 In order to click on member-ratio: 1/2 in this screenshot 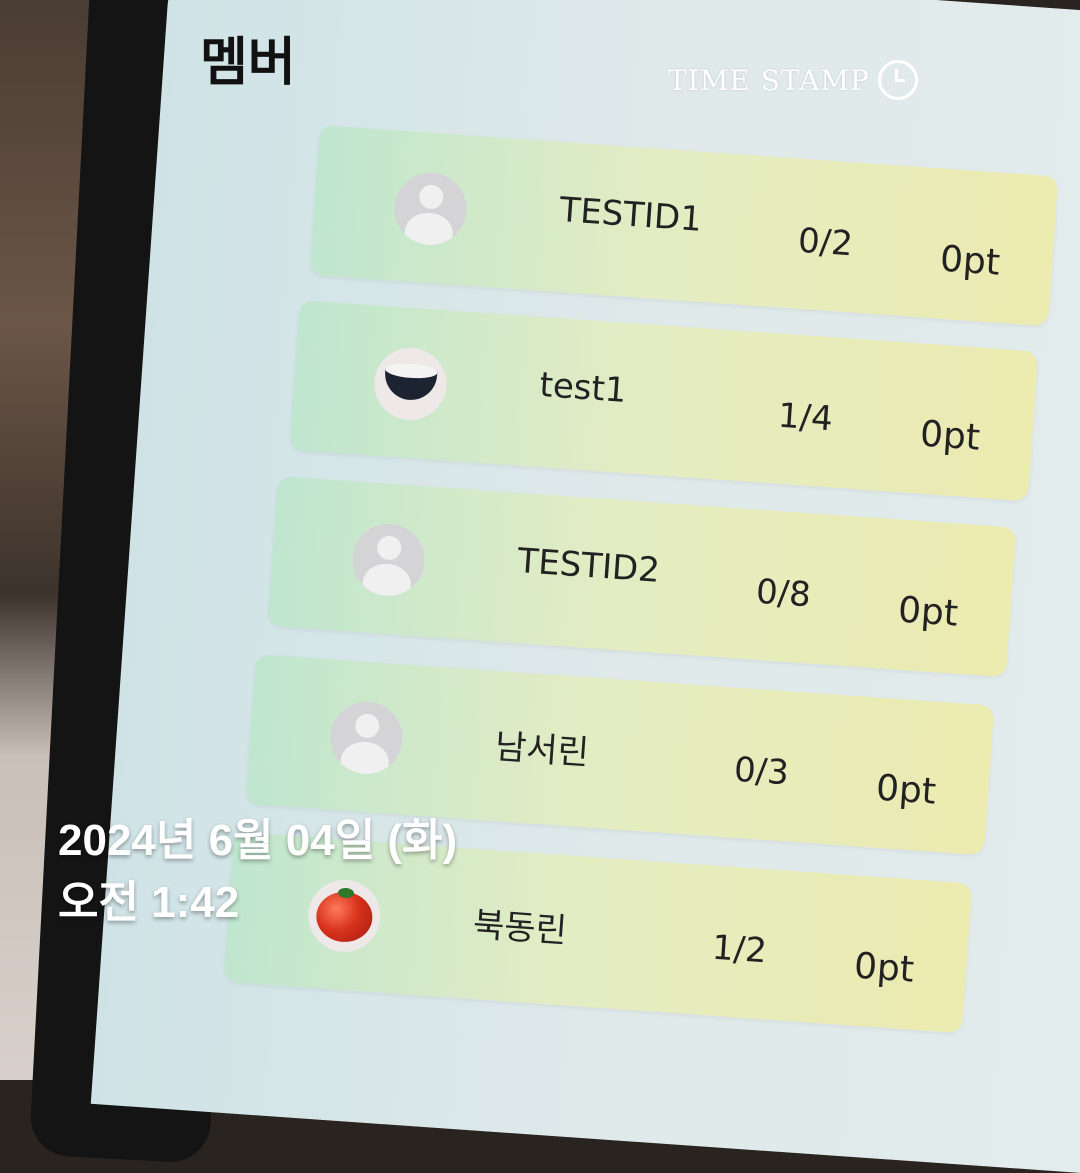, I will do `click(739, 949)`.